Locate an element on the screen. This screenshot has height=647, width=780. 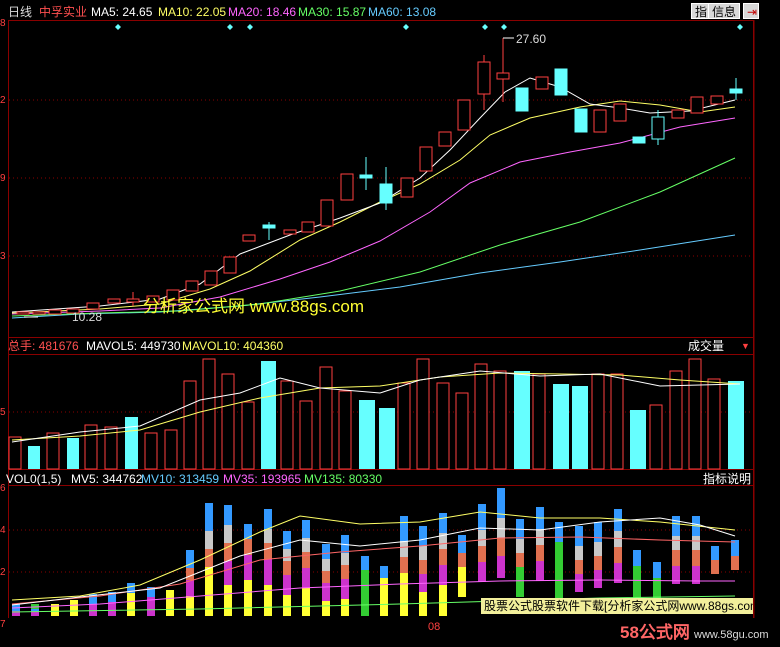
mv35-readout: MV35: 193965 is located at coordinates (262, 479).